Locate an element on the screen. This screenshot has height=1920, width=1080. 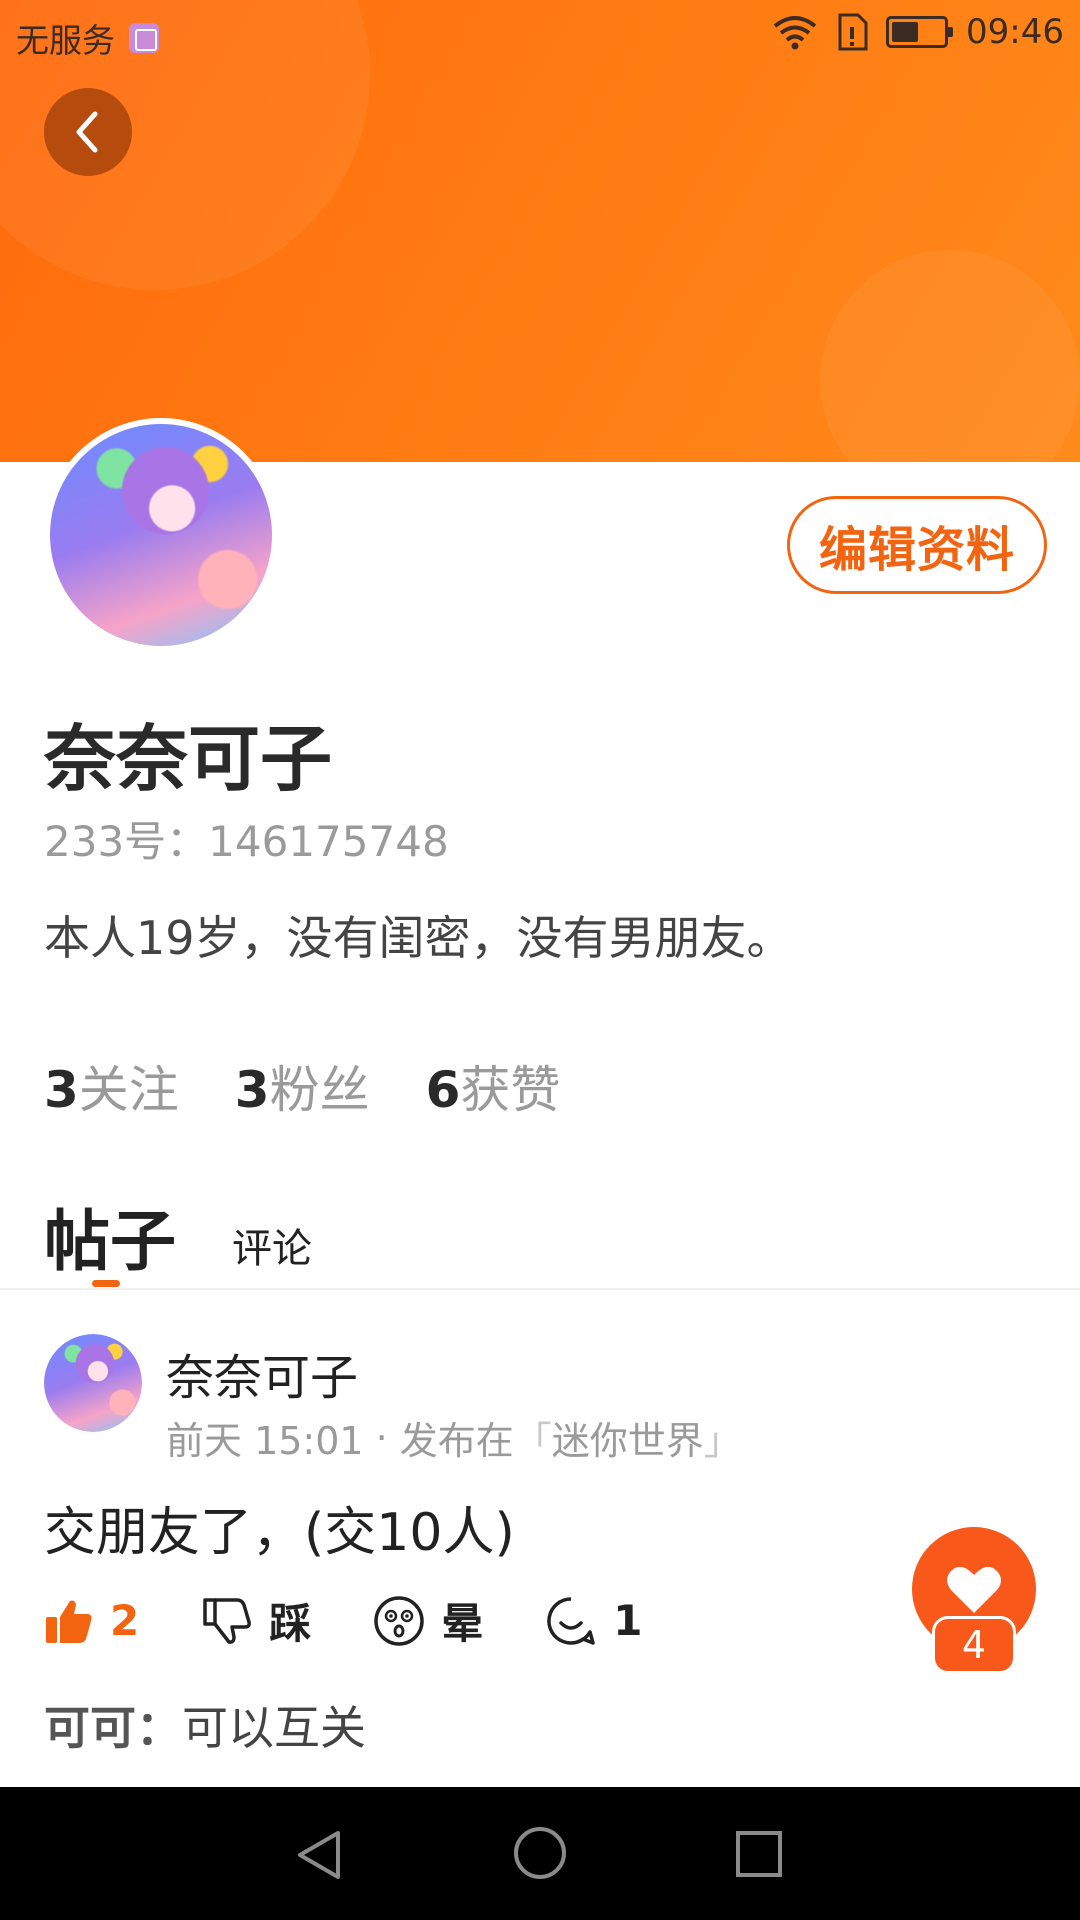
edit-profile-button: 编辑资料 is located at coordinates (917, 545).